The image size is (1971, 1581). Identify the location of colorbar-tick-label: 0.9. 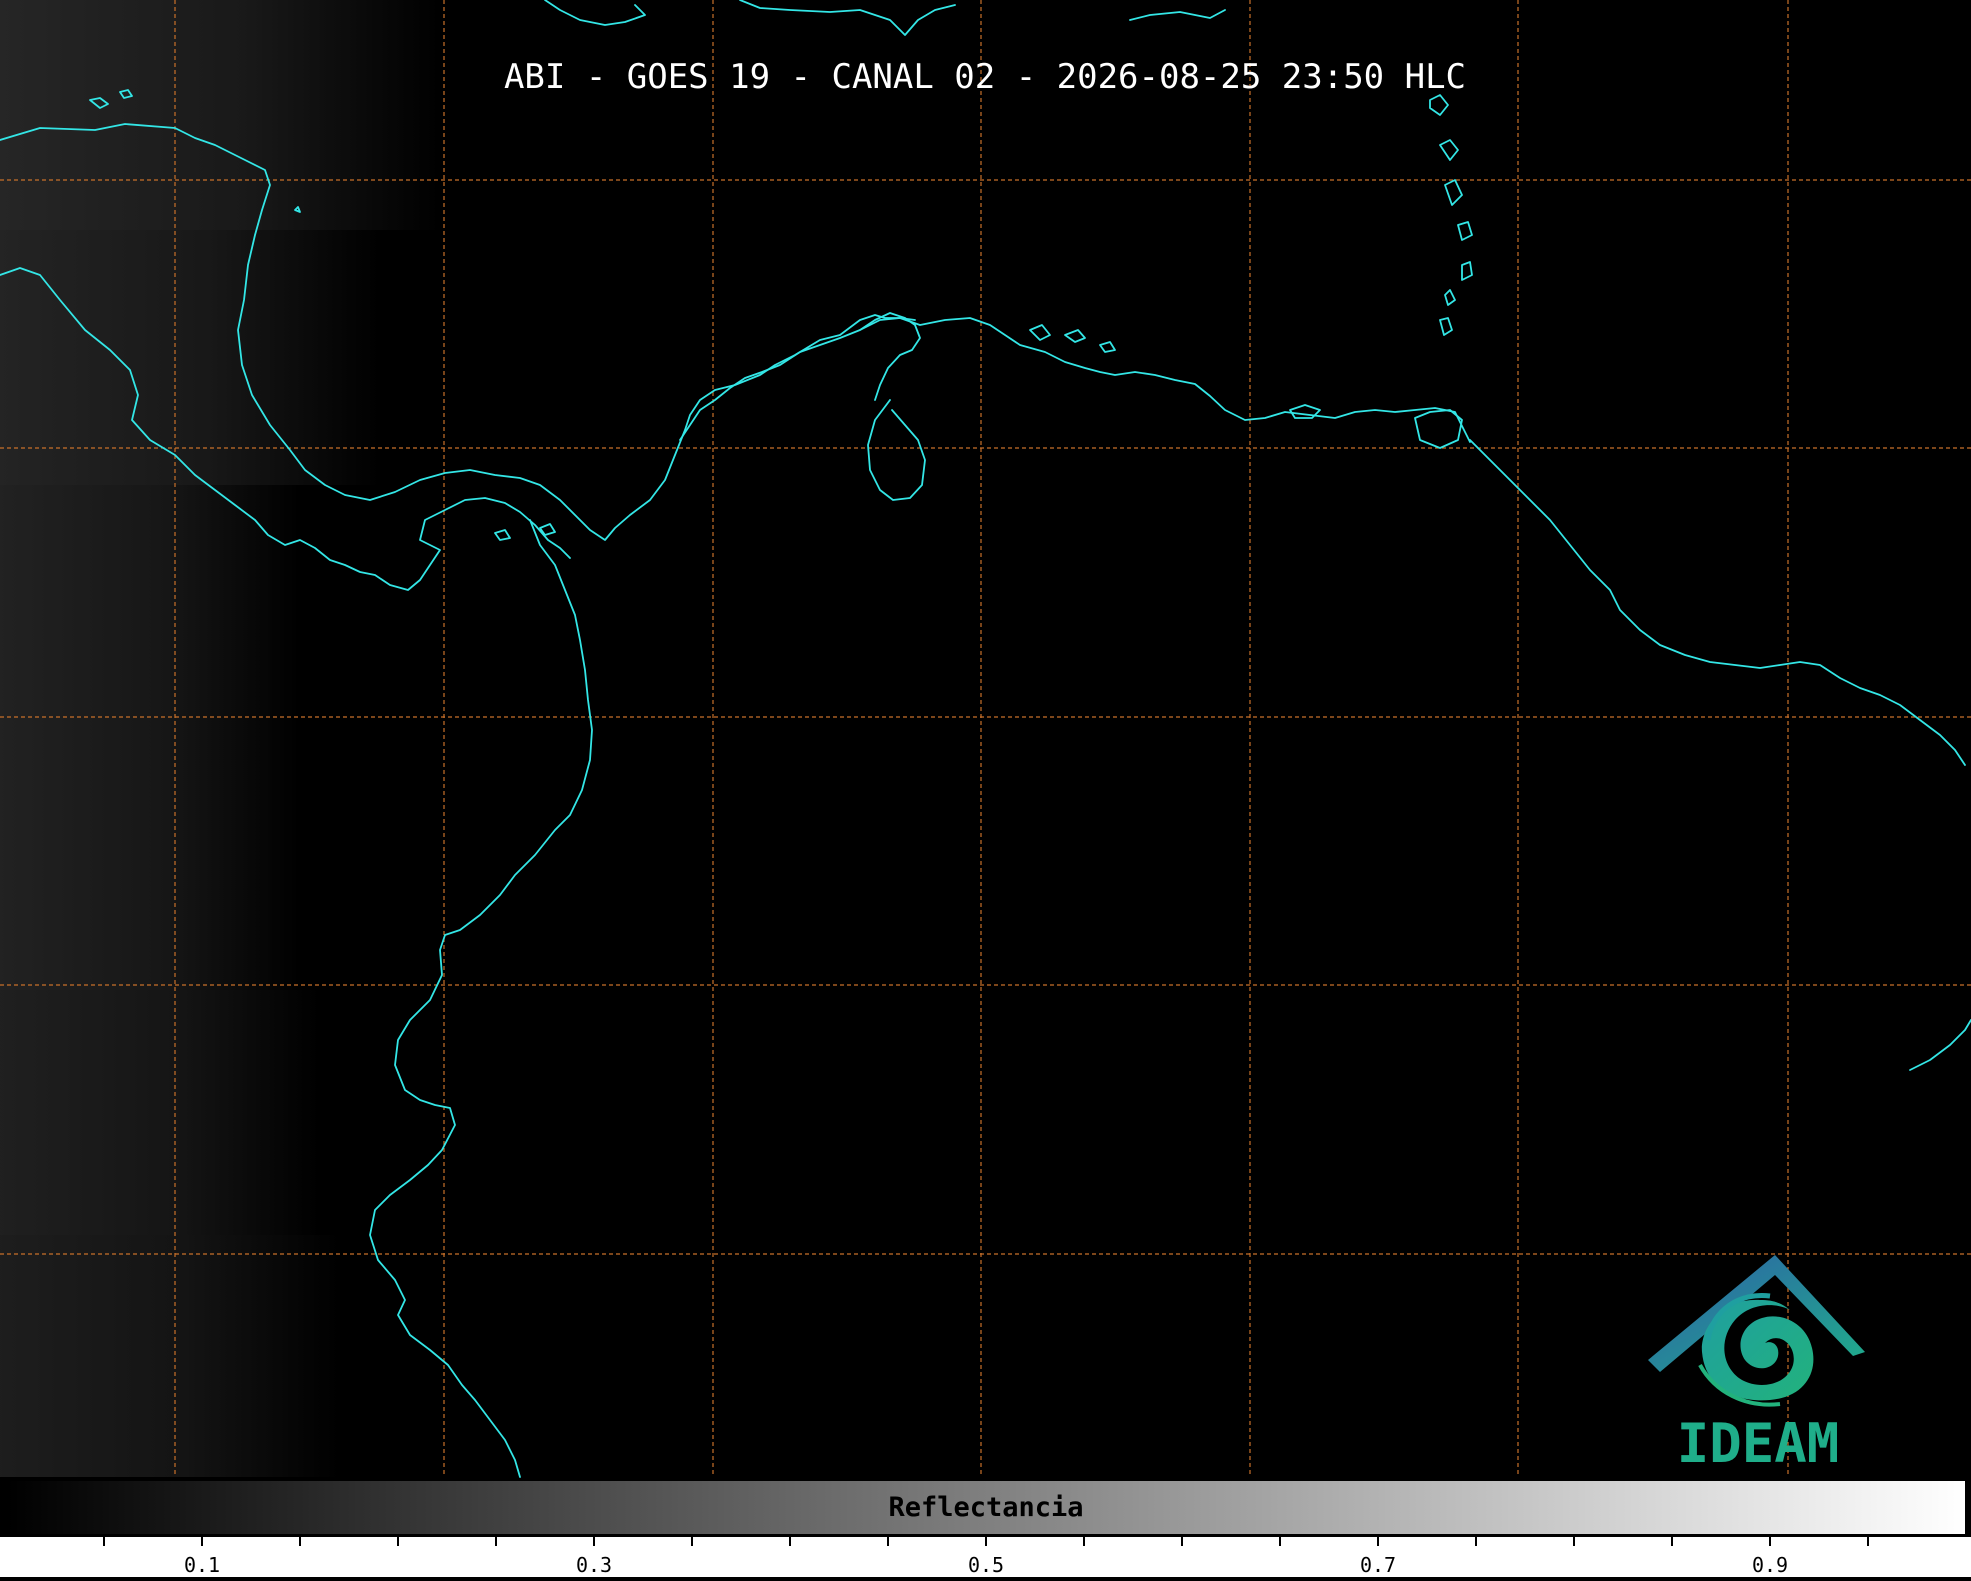
(1770, 1565).